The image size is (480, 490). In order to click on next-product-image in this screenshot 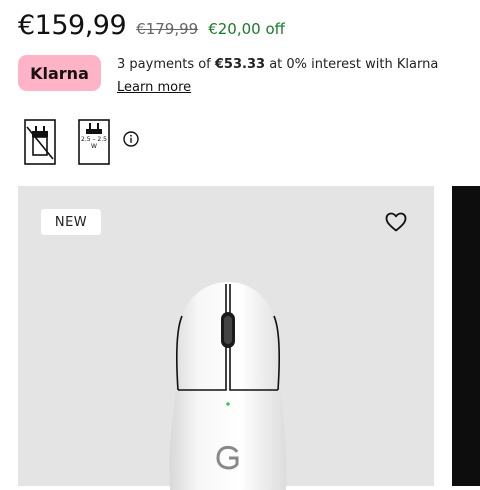, I will do `click(466, 336)`.